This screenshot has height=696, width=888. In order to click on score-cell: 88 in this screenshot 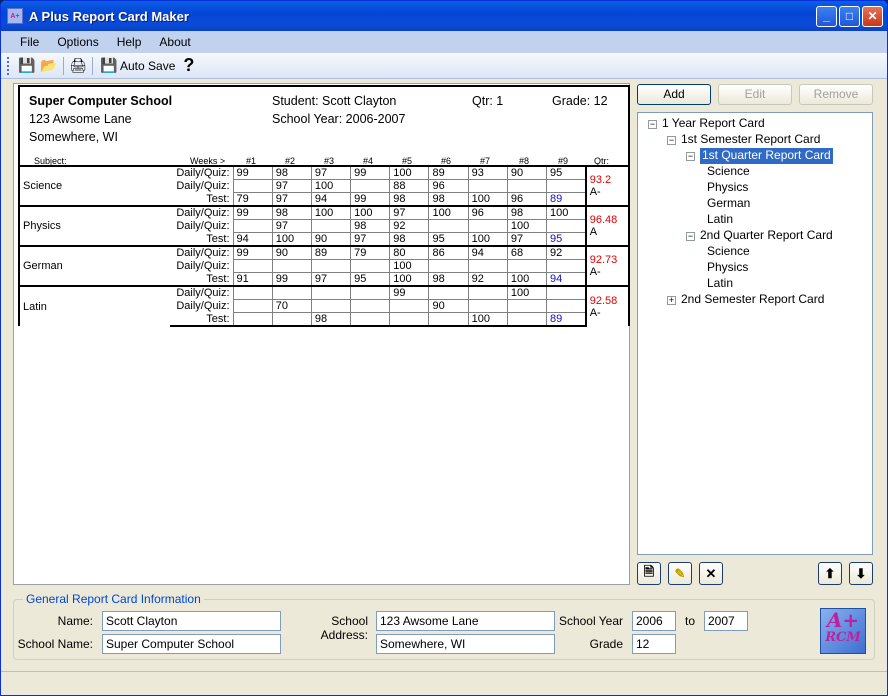, I will do `click(409, 186)`.